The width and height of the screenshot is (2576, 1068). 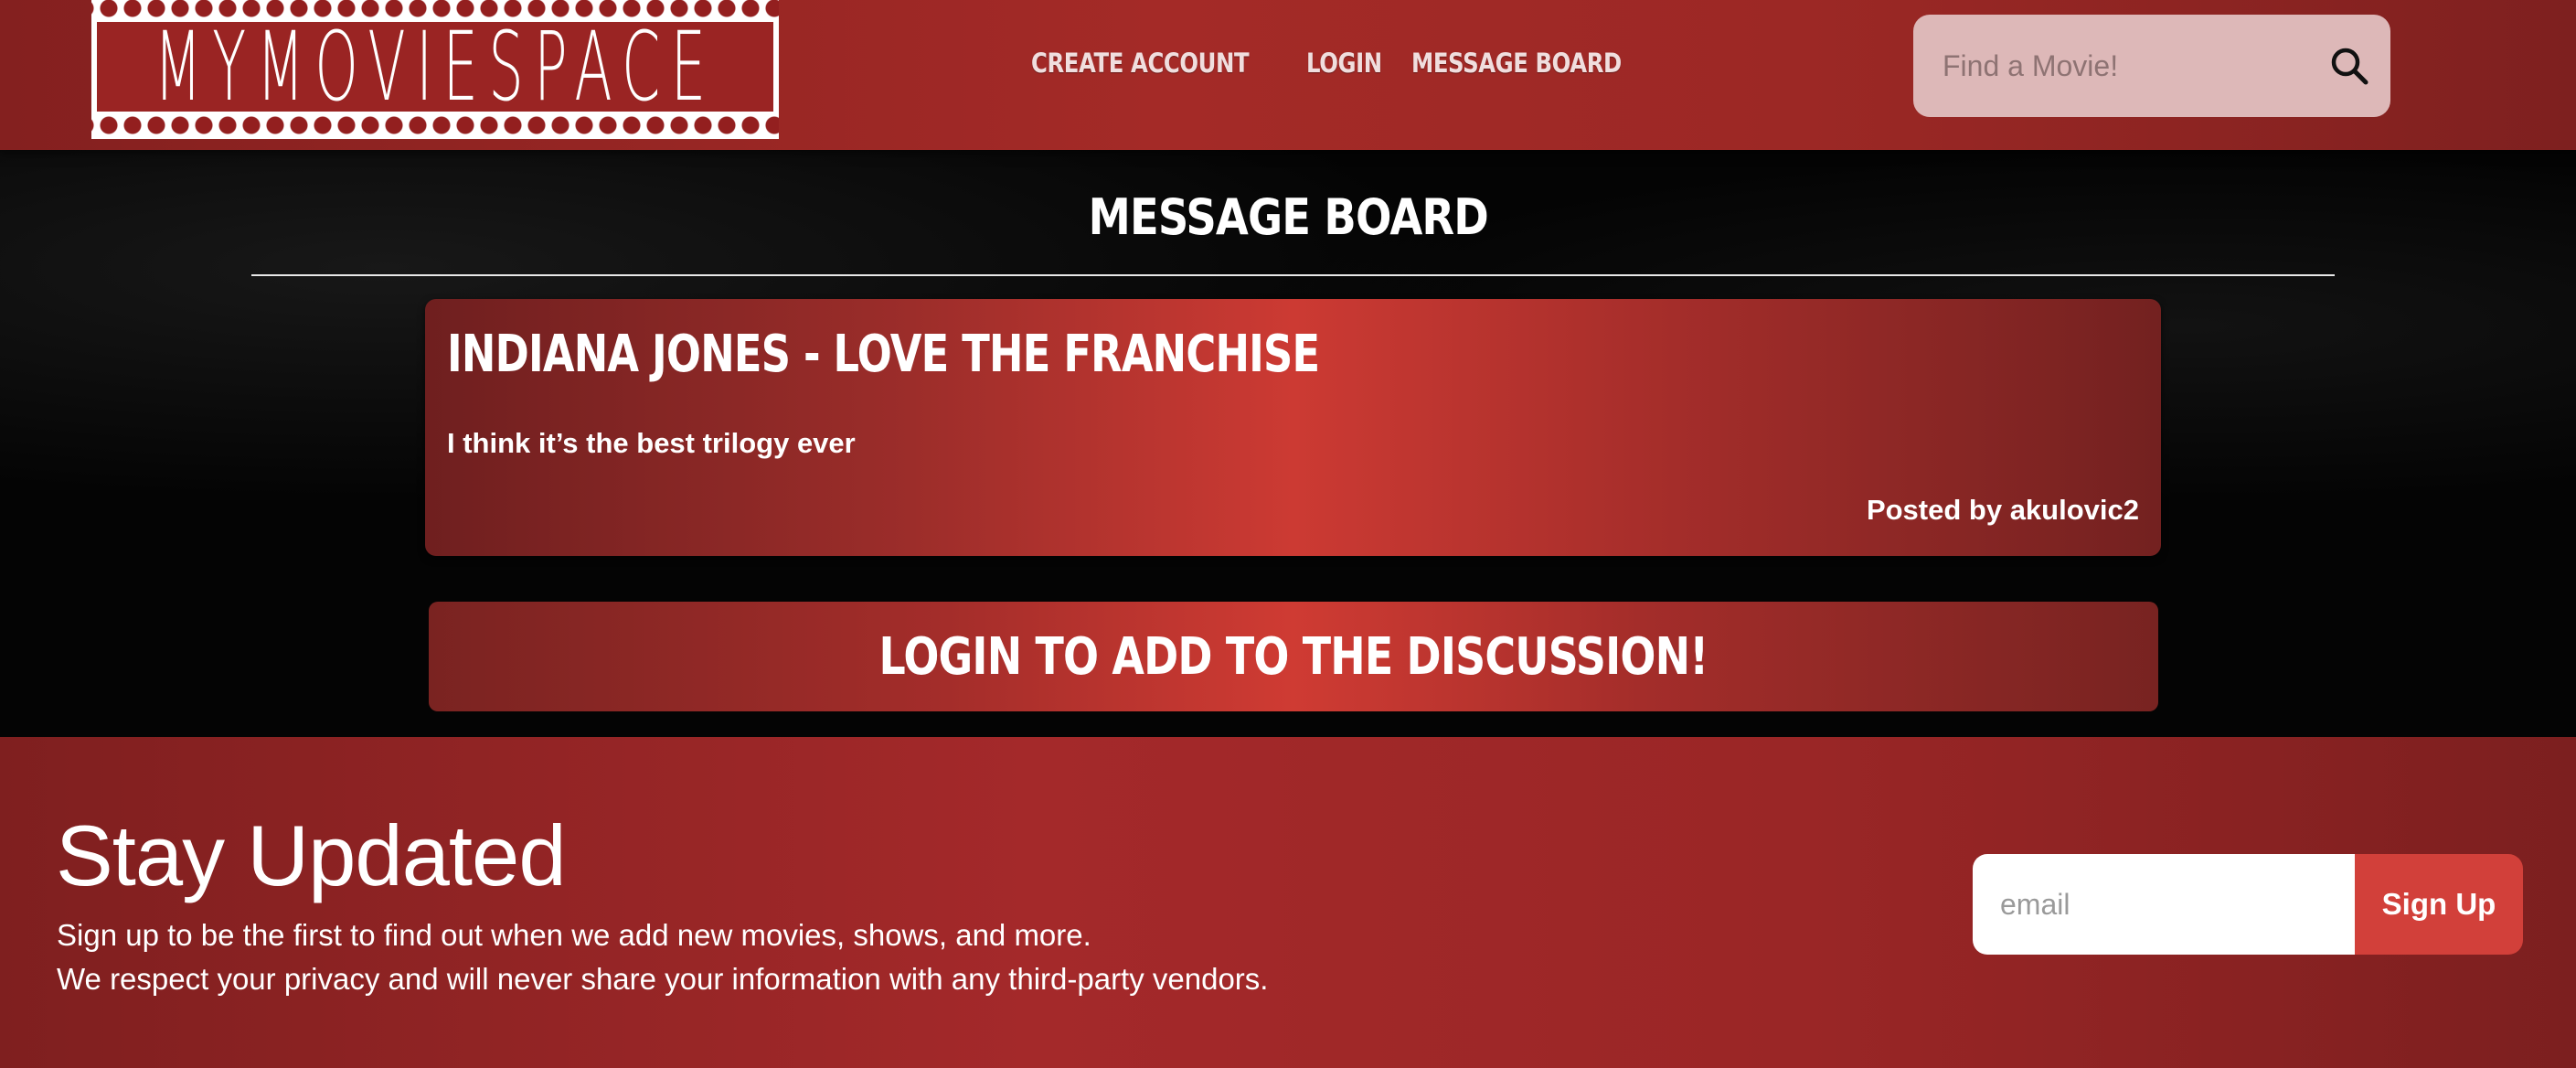 I want to click on nav-create-account: CREATE ACCOUNT, so click(x=1140, y=63).